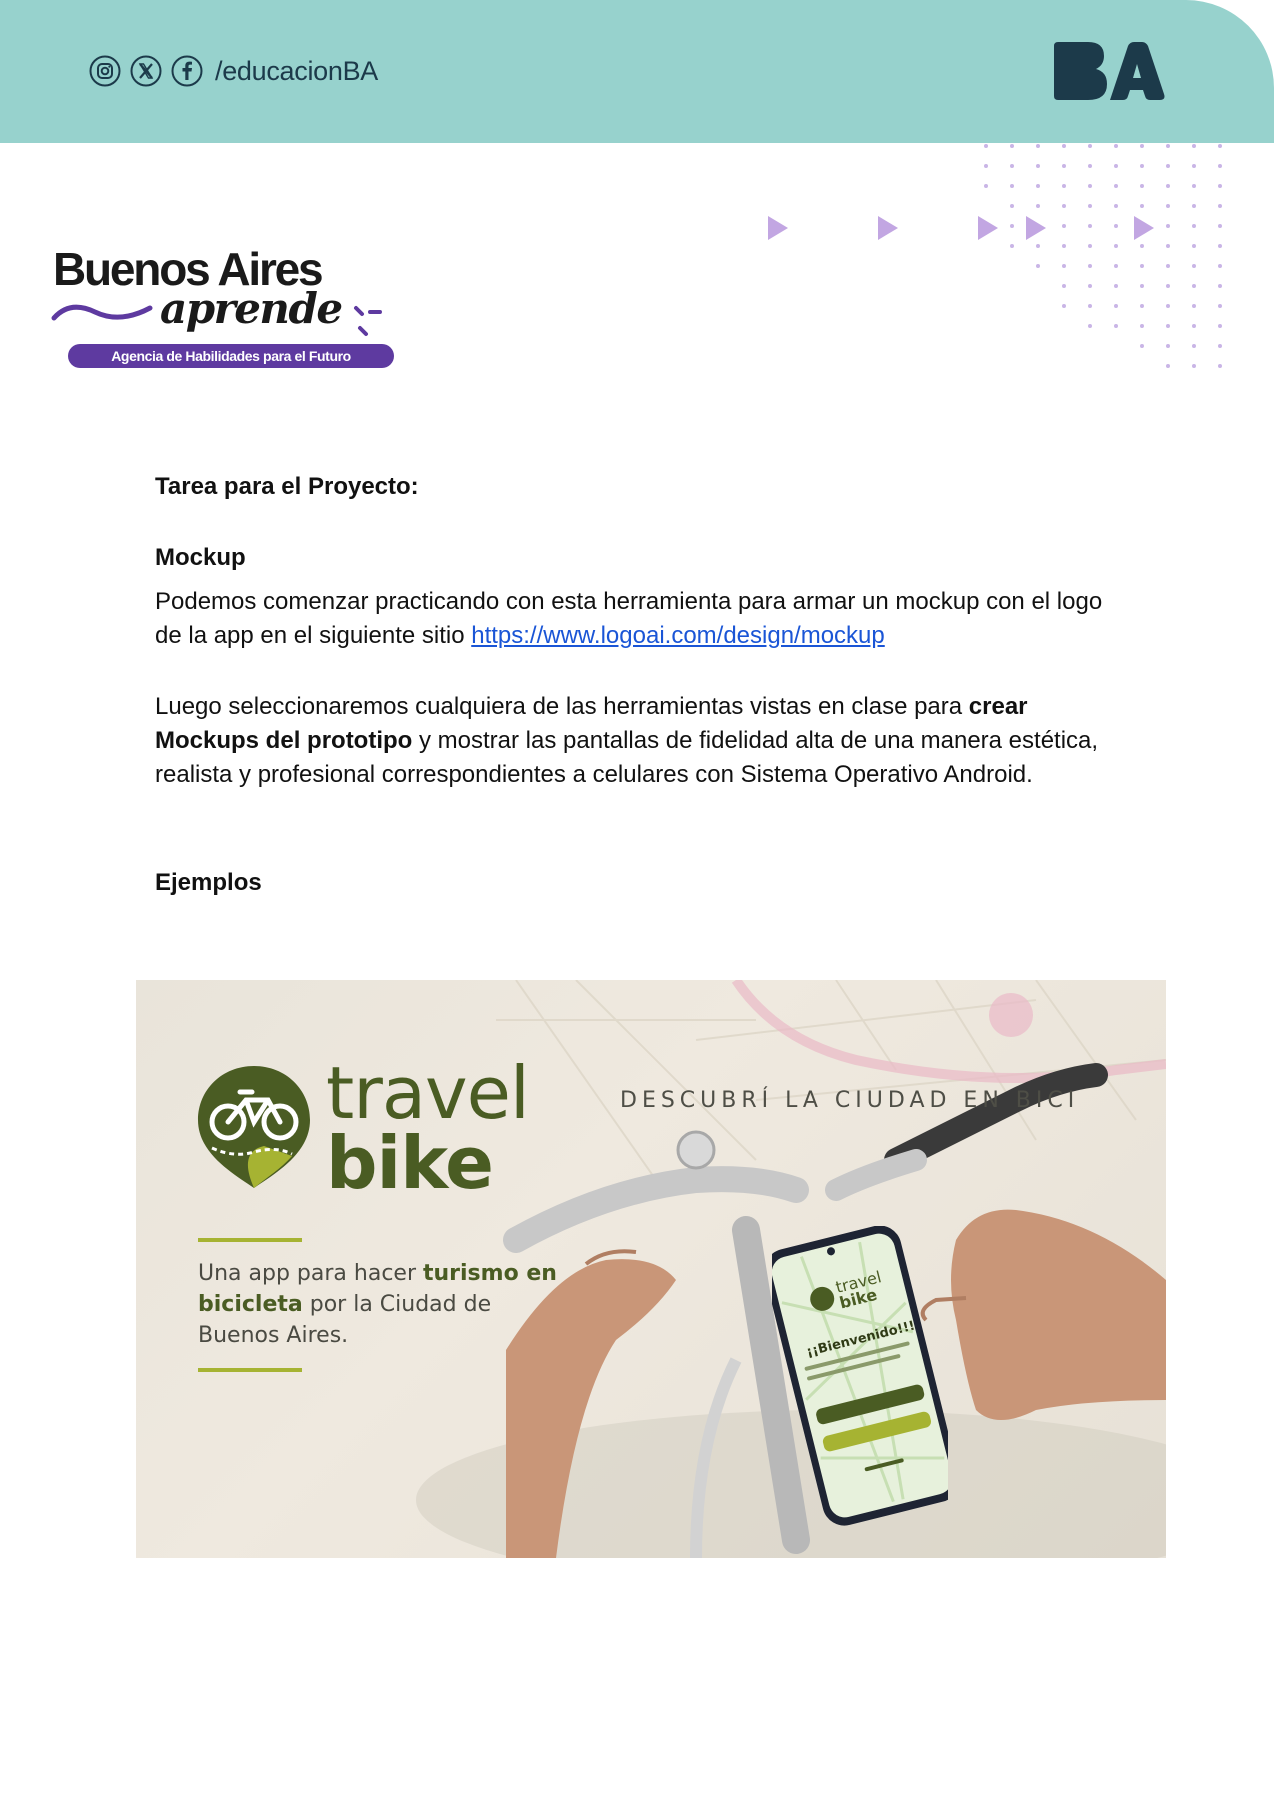 The image size is (1274, 1800). What do you see at coordinates (254, 1127) in the screenshot?
I see `travel-bike-logo-icon` at bounding box center [254, 1127].